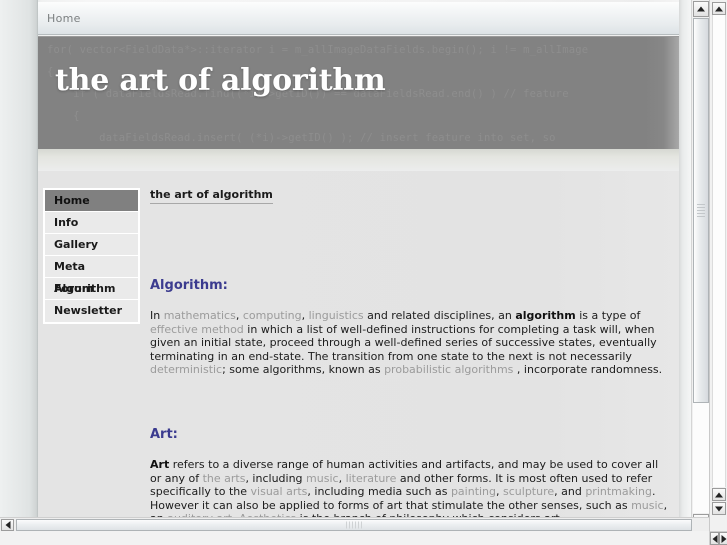 This screenshot has height=545, width=727. What do you see at coordinates (303, 370) in the screenshot?
I see `body-text: ; some algorithms, known as` at bounding box center [303, 370].